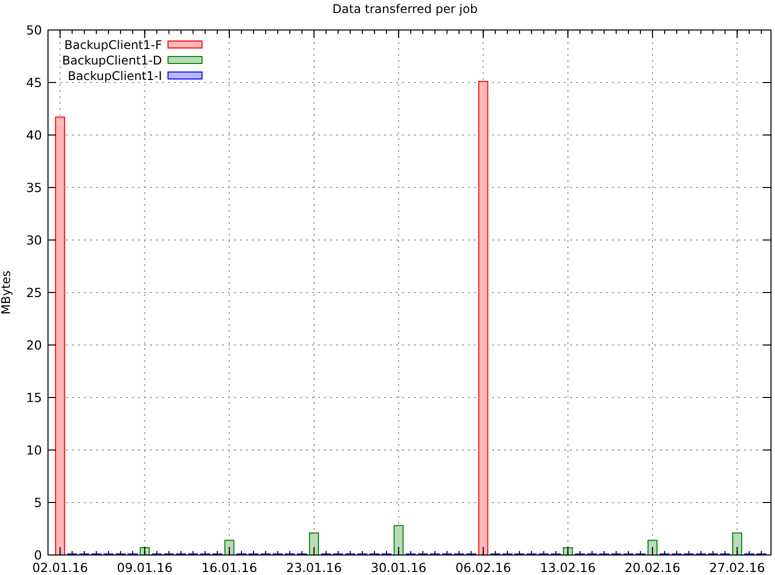 The height and width of the screenshot is (575, 775). What do you see at coordinates (652, 567) in the screenshot?
I see `x-tick-label: 20.02.16` at bounding box center [652, 567].